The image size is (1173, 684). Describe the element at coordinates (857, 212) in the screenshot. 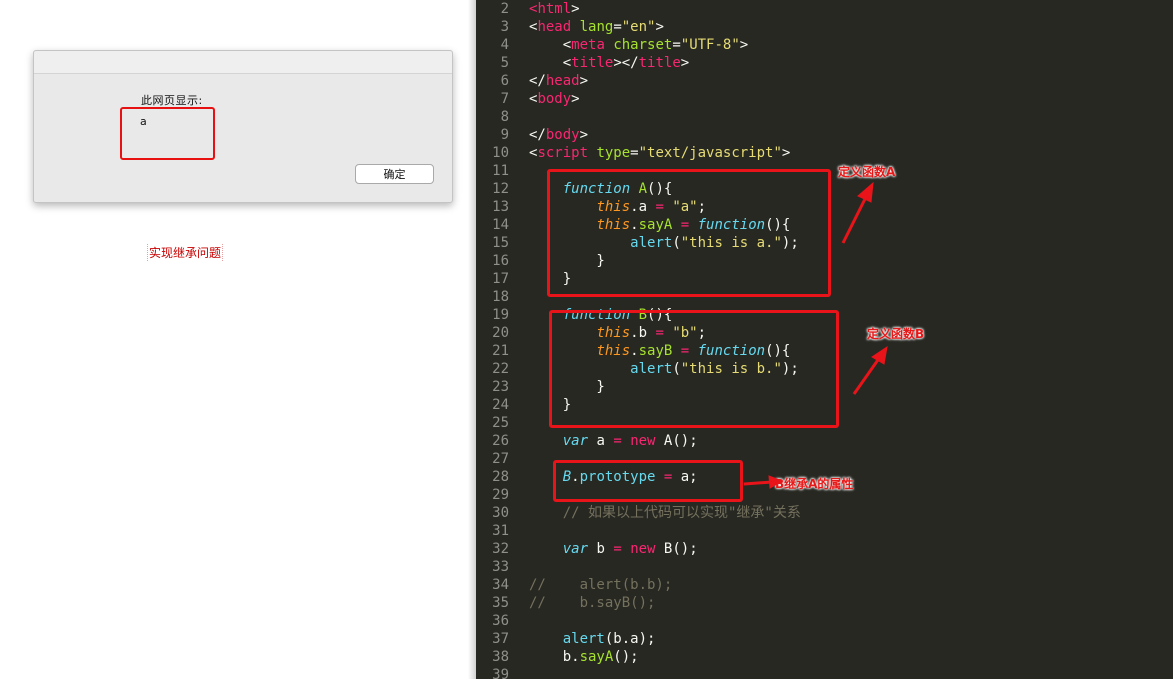

I see `annotation-arrow-a` at that location.